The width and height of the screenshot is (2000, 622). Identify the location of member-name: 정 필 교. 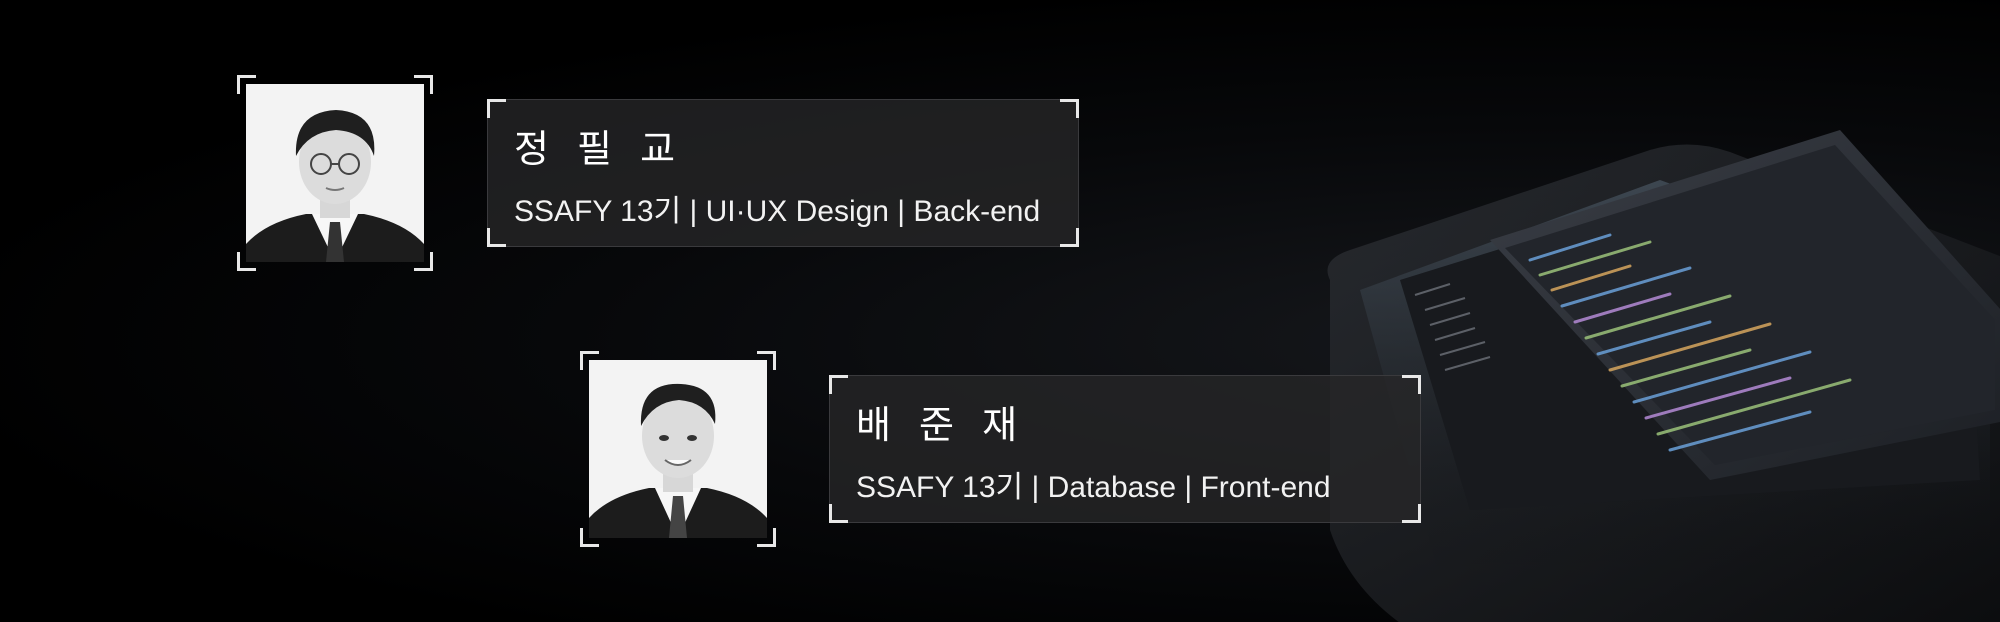
(599, 149).